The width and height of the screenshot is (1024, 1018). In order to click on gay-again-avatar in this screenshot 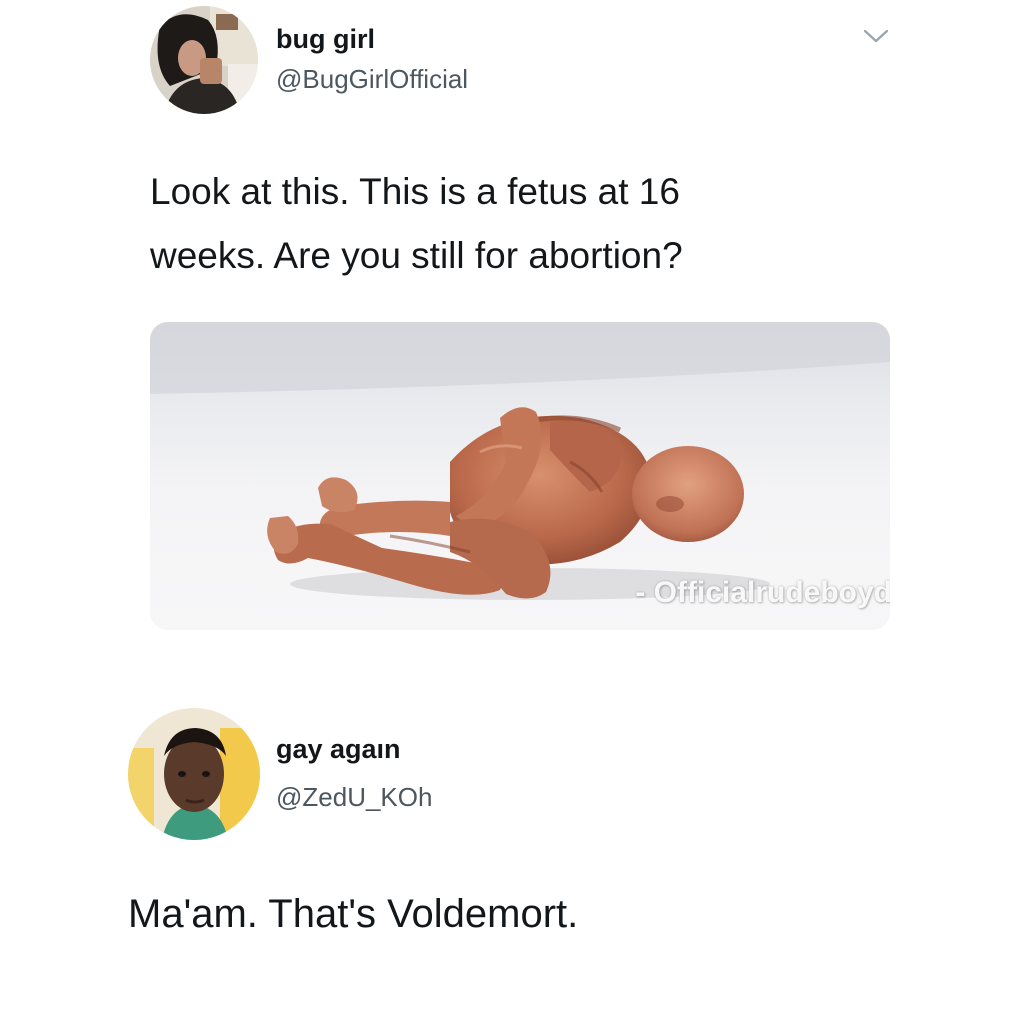, I will do `click(194, 774)`.